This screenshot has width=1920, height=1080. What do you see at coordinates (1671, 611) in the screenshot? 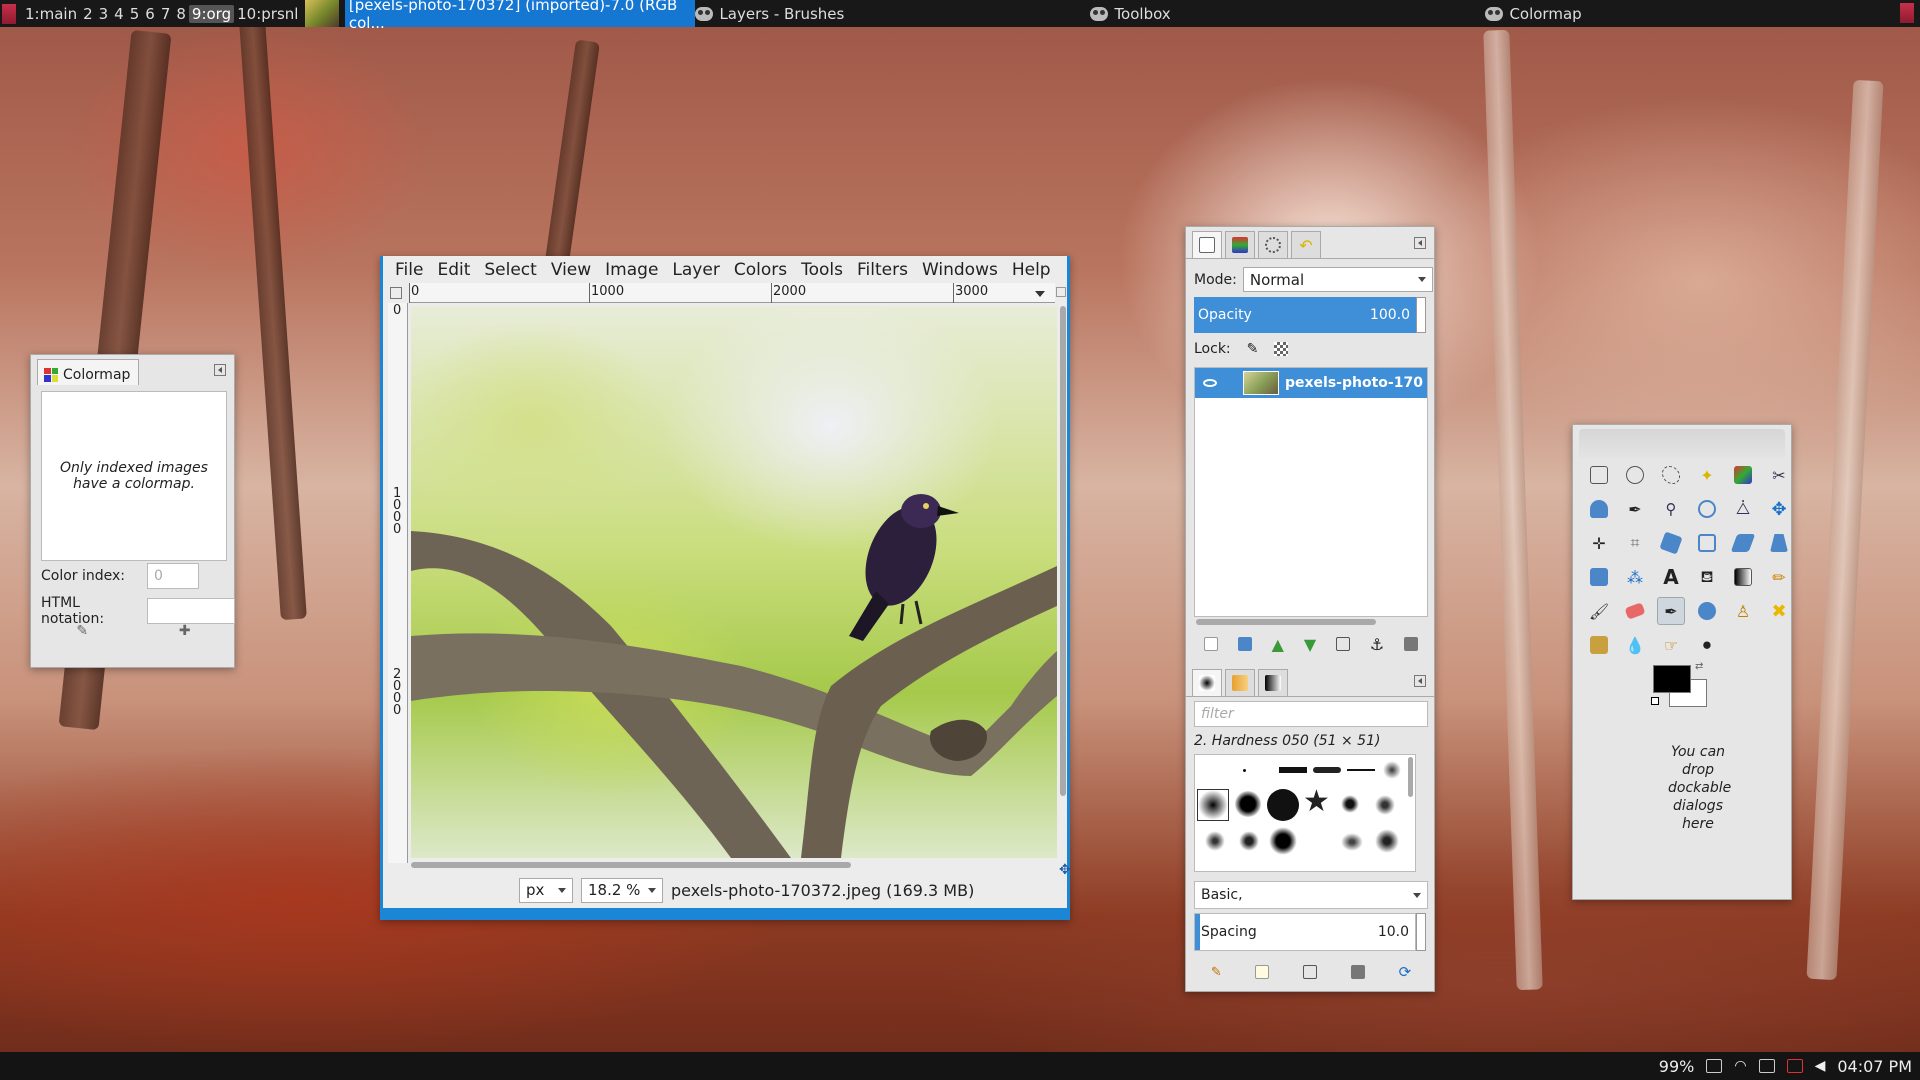
I see `airbrush-tool-icon: ✒` at bounding box center [1671, 611].